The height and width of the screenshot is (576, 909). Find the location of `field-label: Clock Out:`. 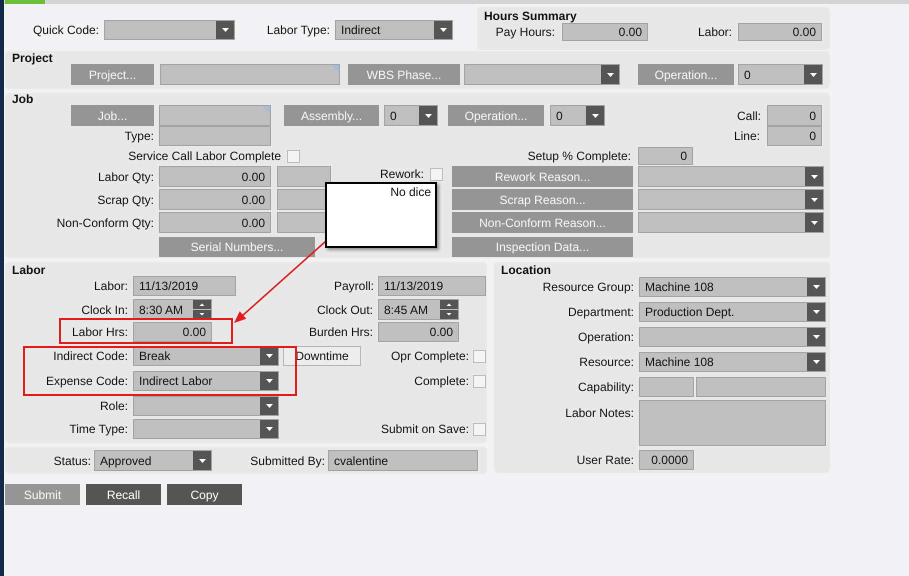

field-label: Clock Out: is located at coordinates (344, 309).